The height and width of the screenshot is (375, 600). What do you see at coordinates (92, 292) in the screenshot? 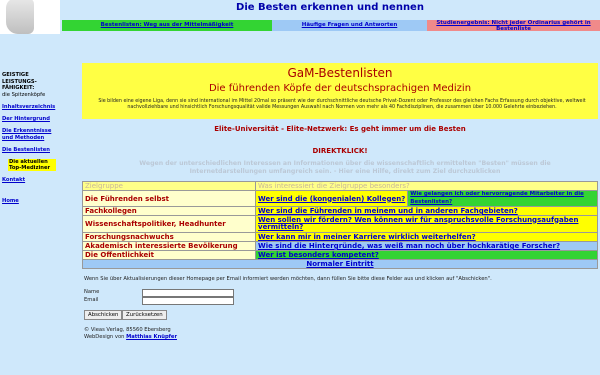
I see `name-label: Name` at bounding box center [92, 292].